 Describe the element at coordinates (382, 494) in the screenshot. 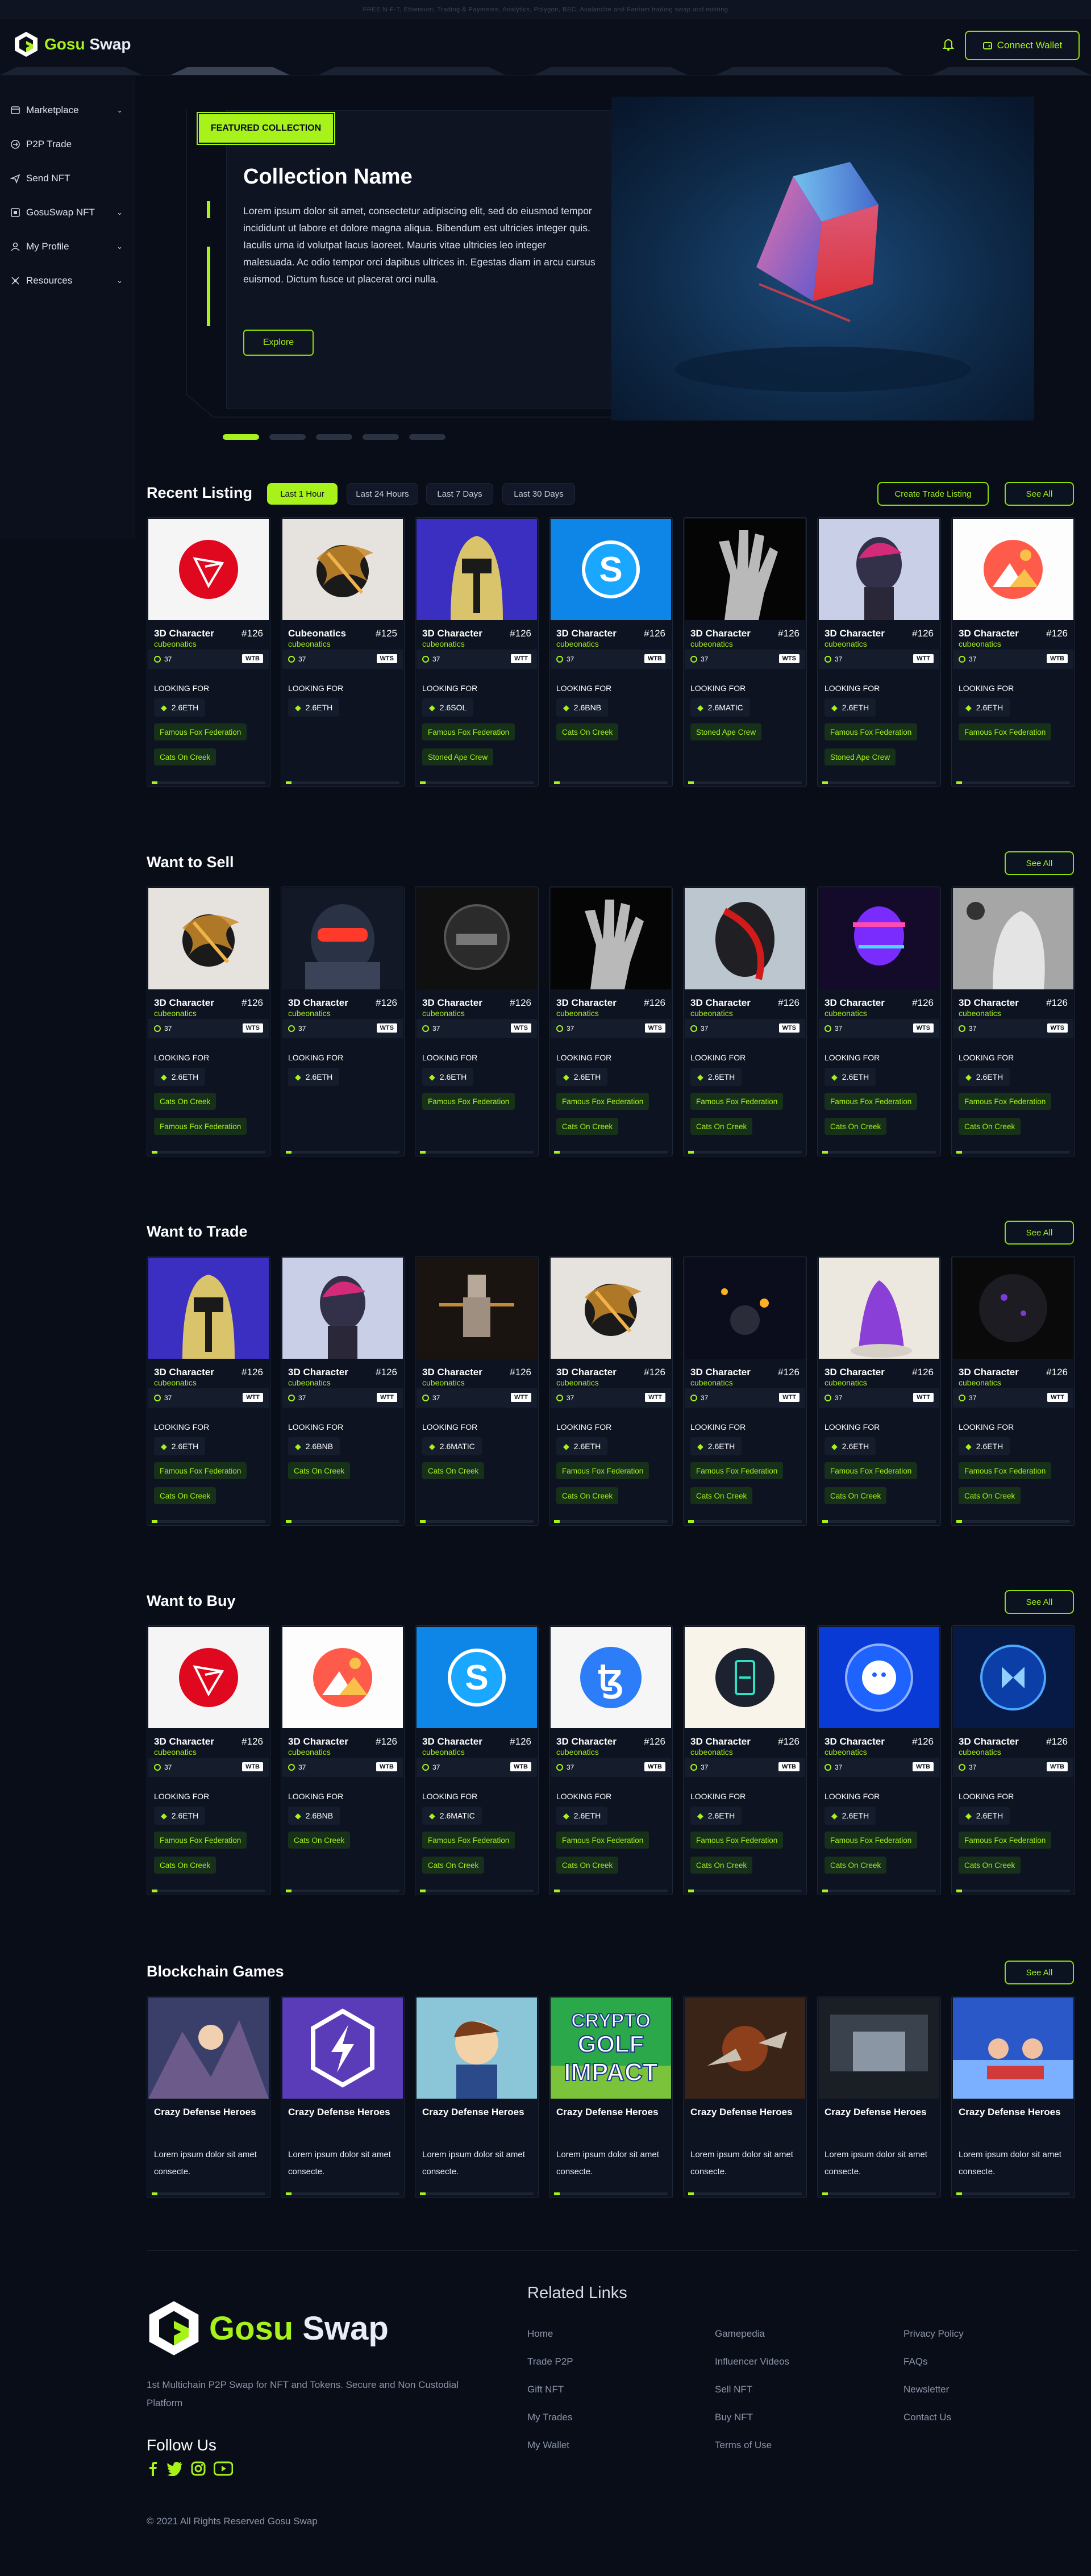

I see `time-filter-tab: Last 24 Hours` at that location.